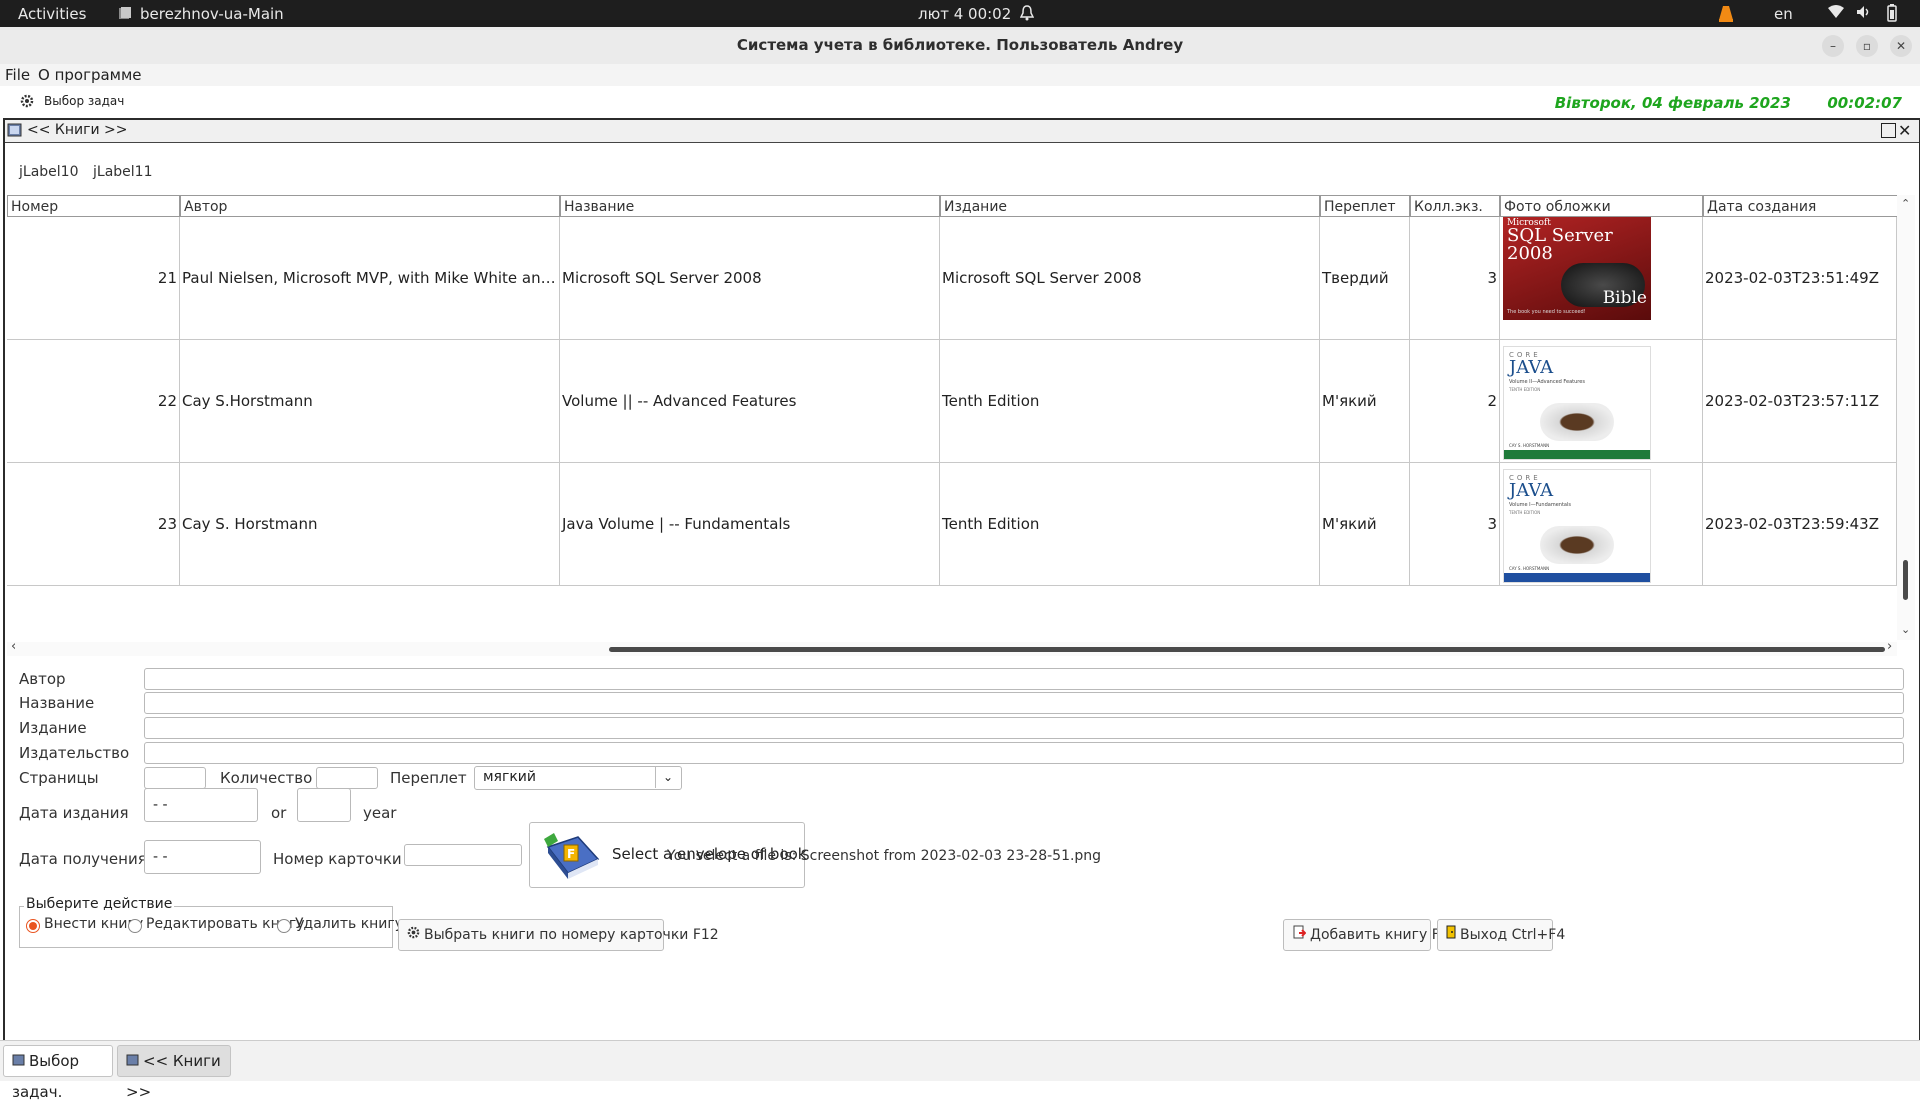  What do you see at coordinates (174, 1073) in the screenshot?
I see `task-books: << Книги >>` at bounding box center [174, 1073].